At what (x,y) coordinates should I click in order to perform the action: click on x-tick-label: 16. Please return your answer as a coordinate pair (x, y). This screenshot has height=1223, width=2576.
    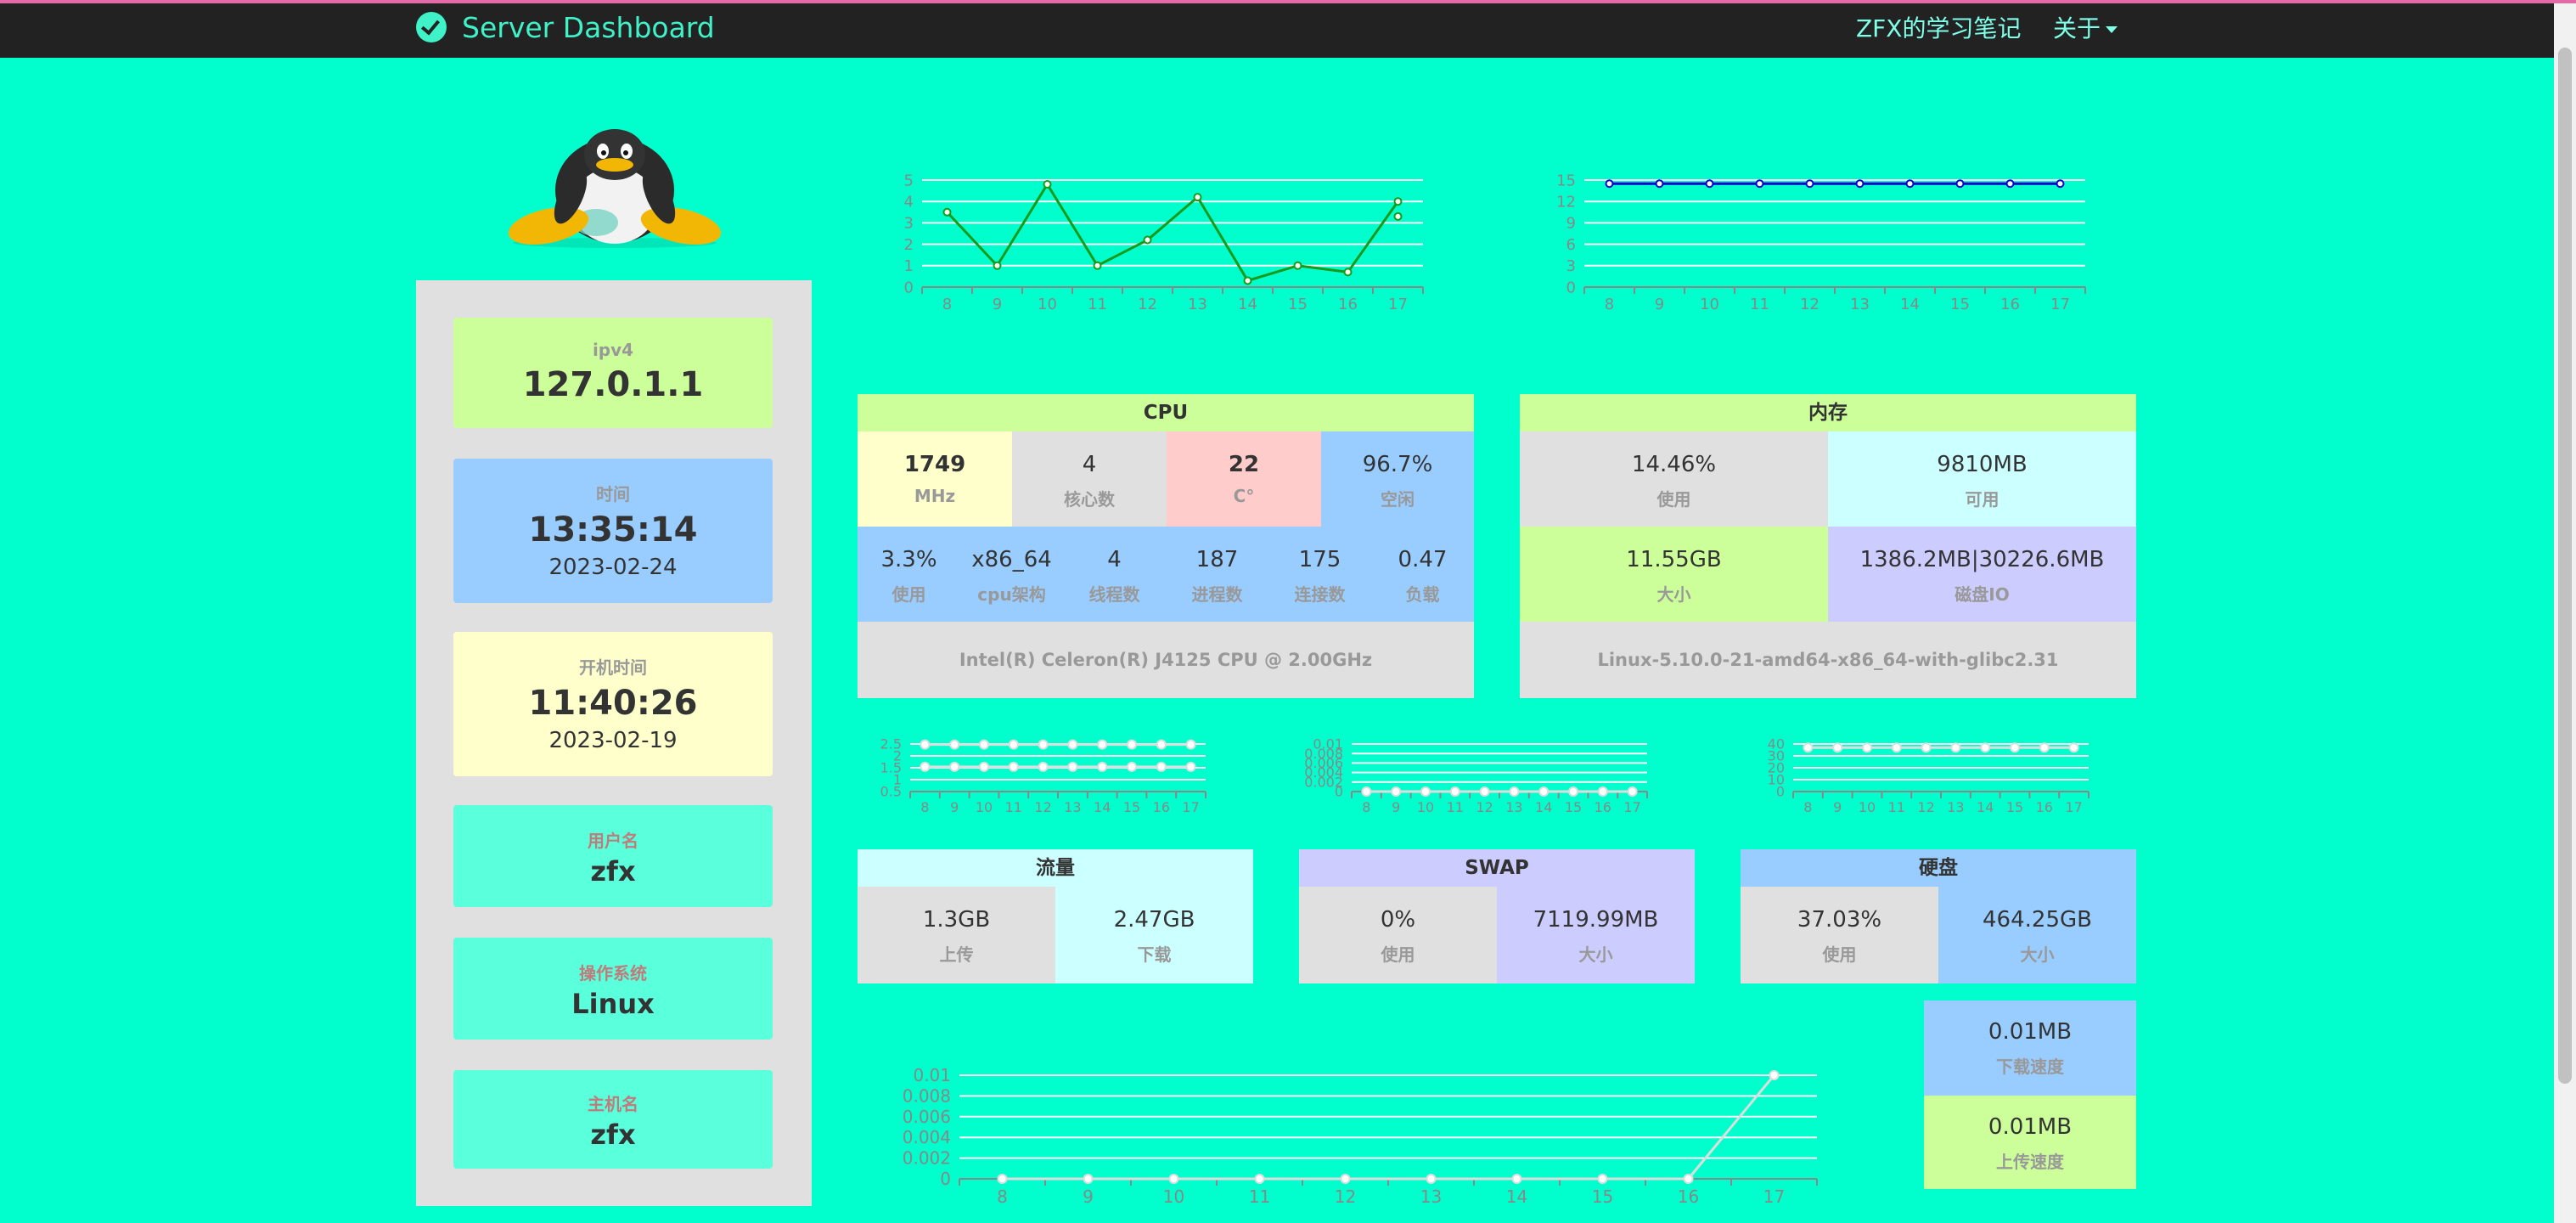
    Looking at the image, I should click on (2010, 304).